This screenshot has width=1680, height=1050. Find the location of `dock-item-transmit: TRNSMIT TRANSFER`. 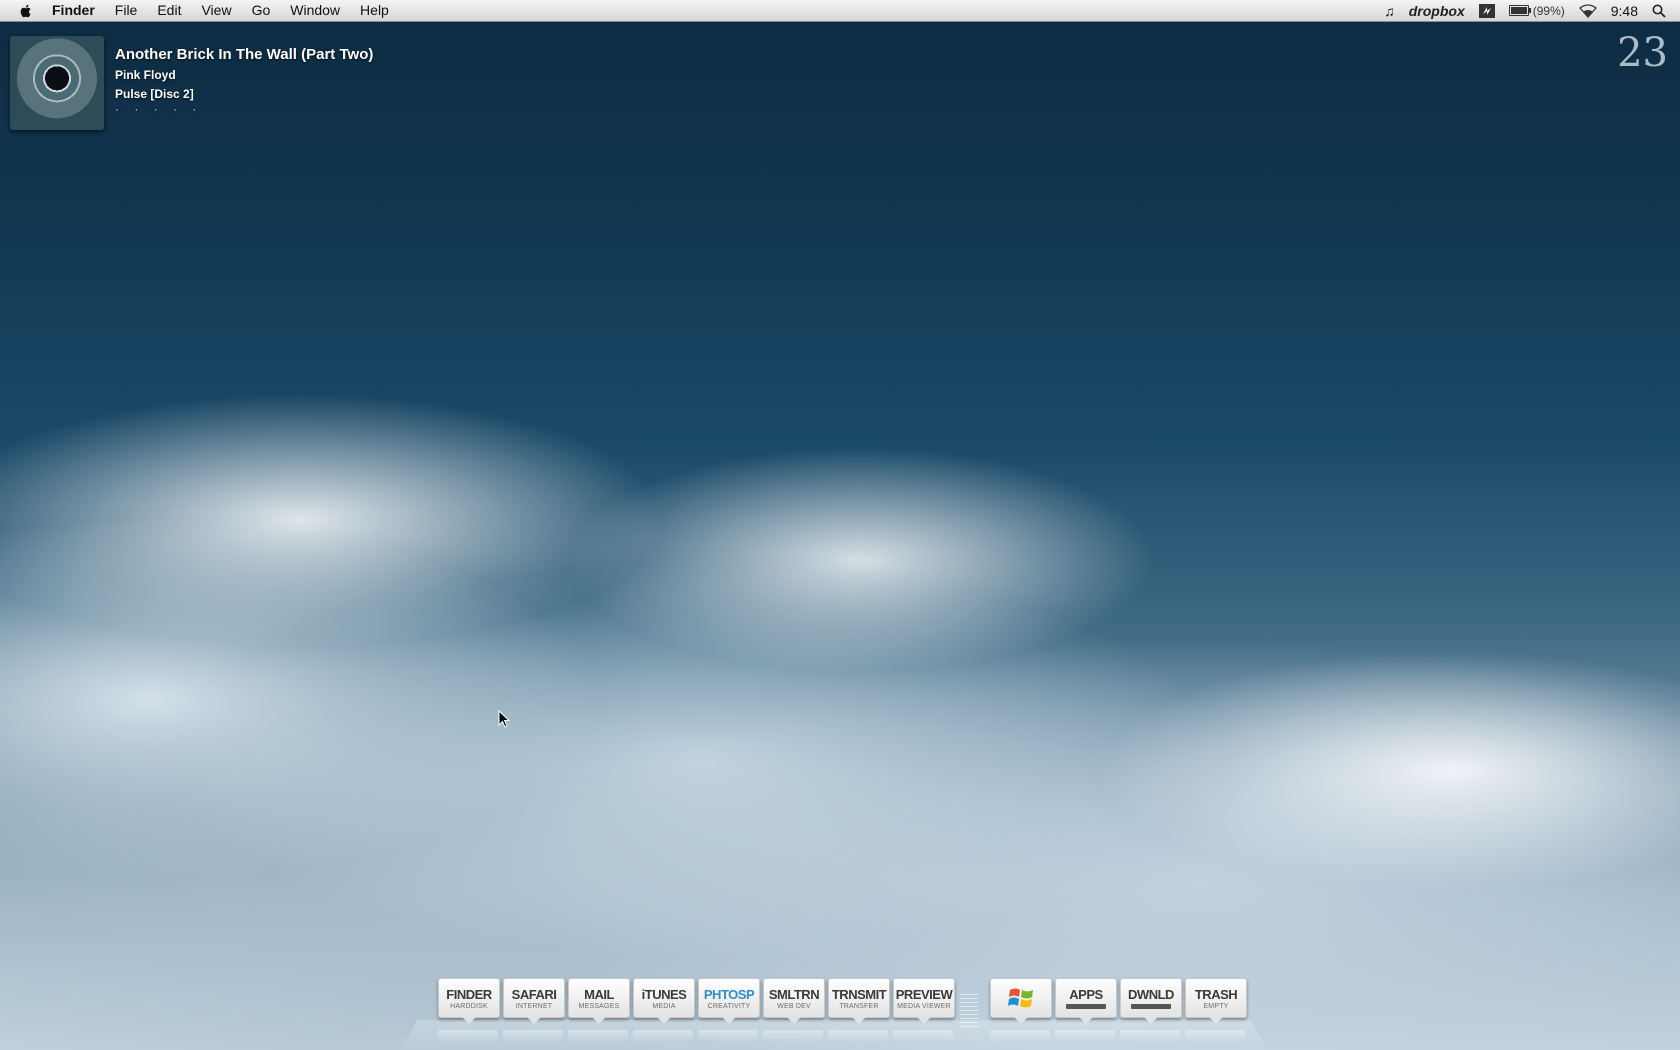

dock-item-transmit: TRNSMIT TRANSFER is located at coordinates (859, 998).